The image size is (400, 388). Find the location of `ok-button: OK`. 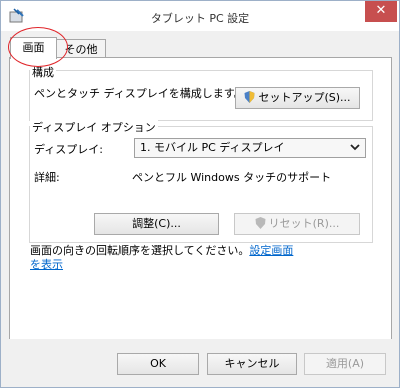

ok-button: OK is located at coordinates (158, 364).